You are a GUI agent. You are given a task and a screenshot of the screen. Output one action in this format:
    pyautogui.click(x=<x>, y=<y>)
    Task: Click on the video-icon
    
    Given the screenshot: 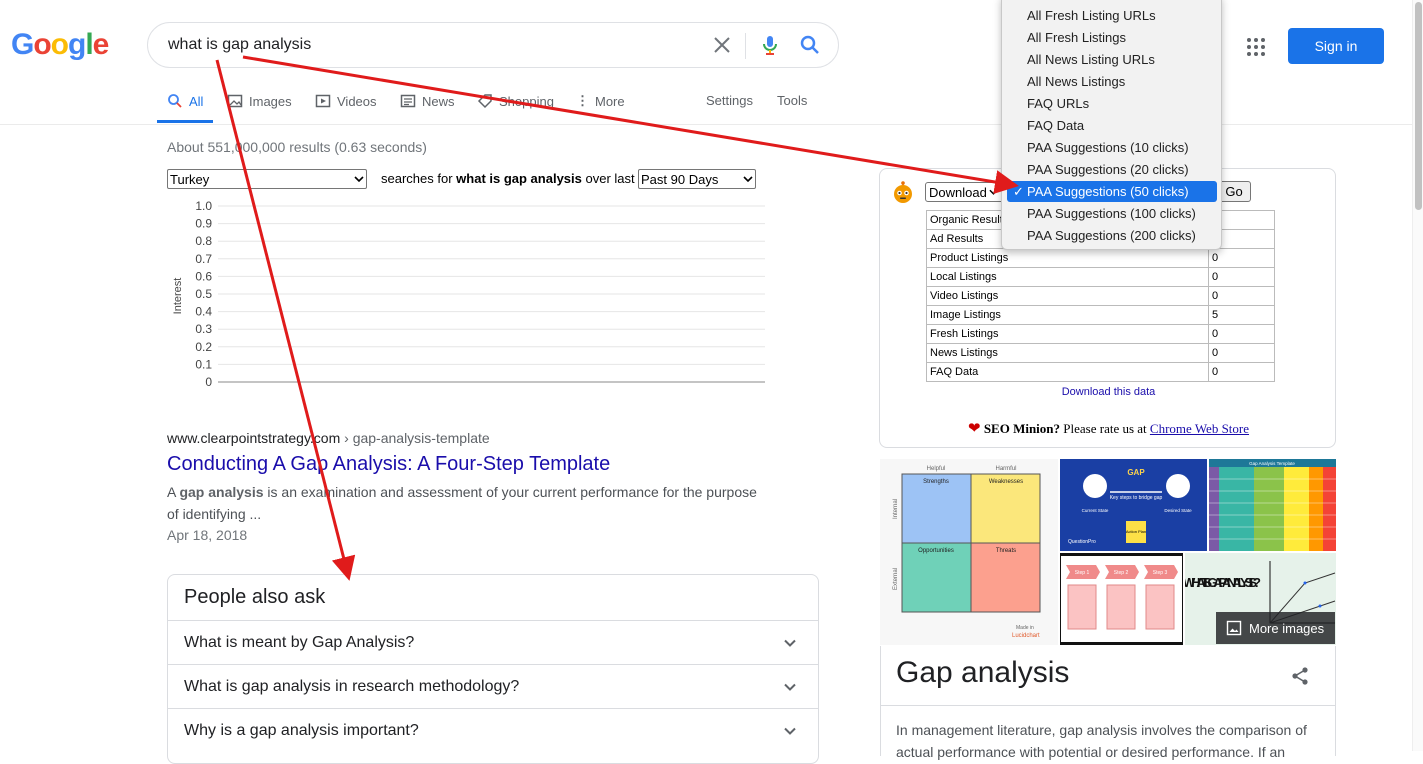 What is the action you would take?
    pyautogui.click(x=323, y=101)
    